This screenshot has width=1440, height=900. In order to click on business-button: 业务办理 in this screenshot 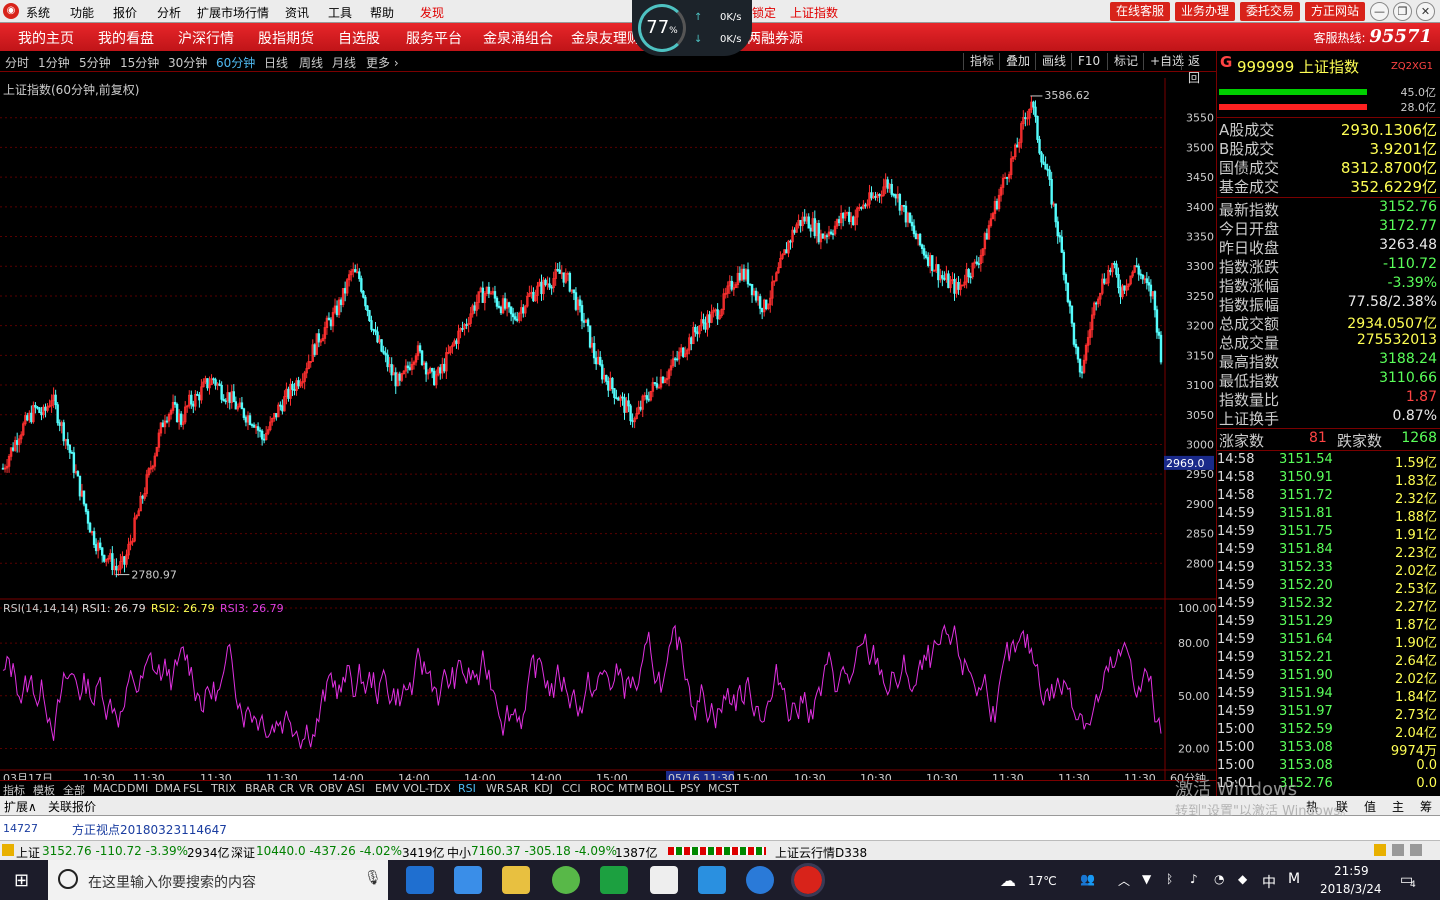, I will do `click(1205, 11)`.